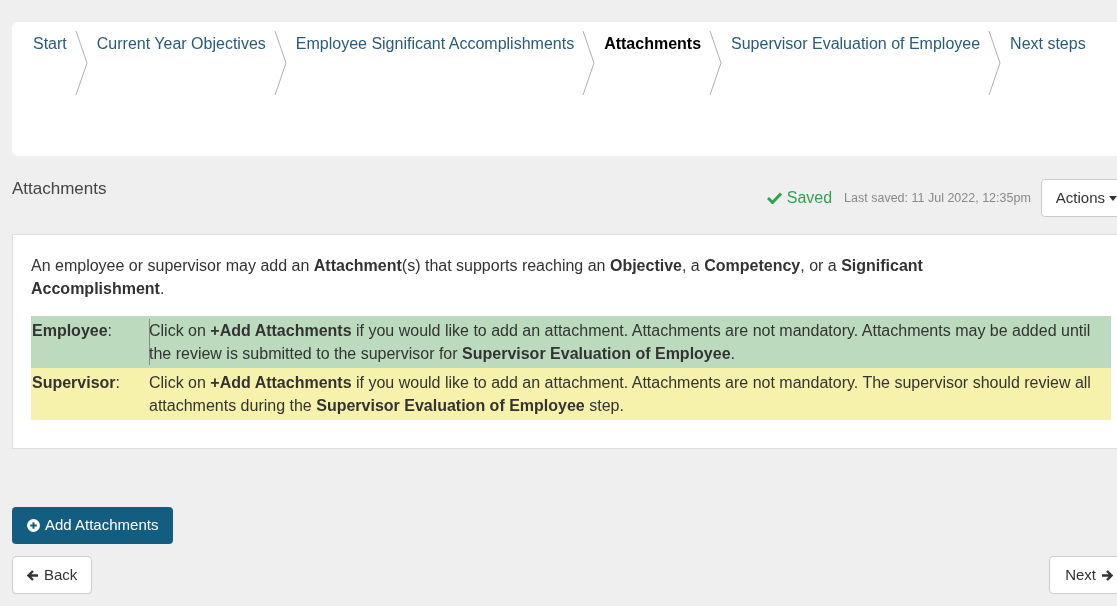  Describe the element at coordinates (937, 198) in the screenshot. I see `last-saved-time: Last saved: 11 Jul 2022, 12:35pm` at that location.